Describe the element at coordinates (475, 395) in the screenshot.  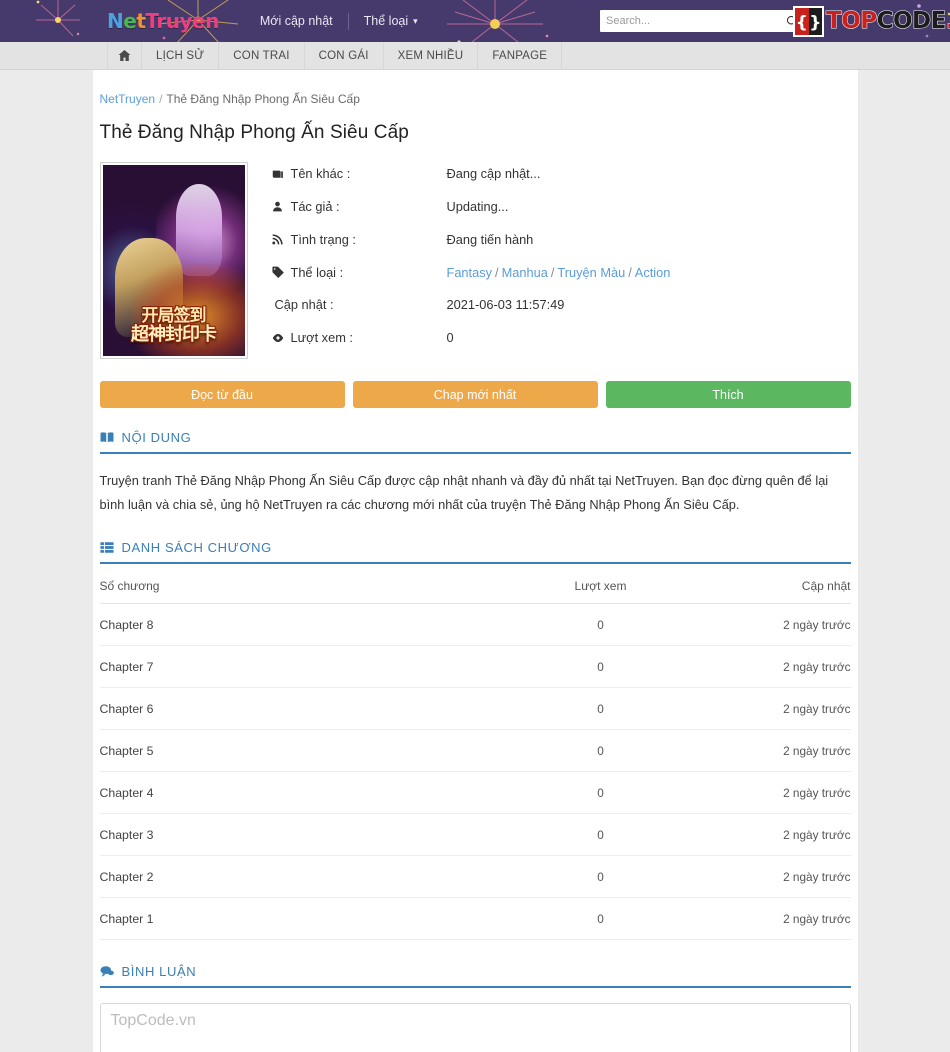
I see `latest-chapter-button: Chap mới nhất` at that location.